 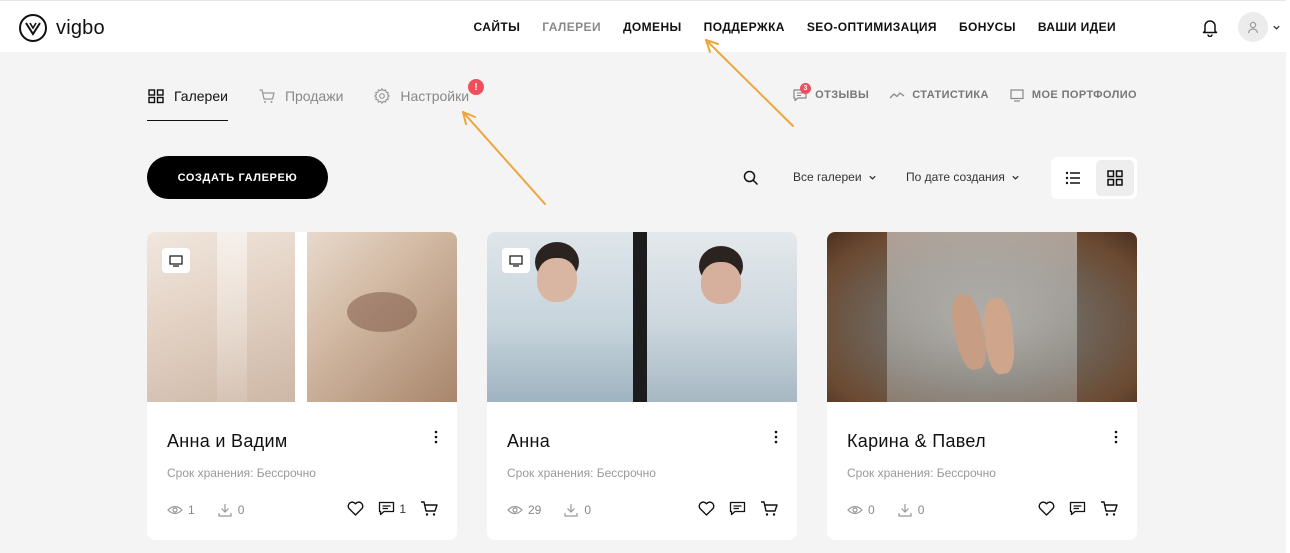 I want to click on section-tabs: Галереи Продажи Настройки, so click(x=308, y=102).